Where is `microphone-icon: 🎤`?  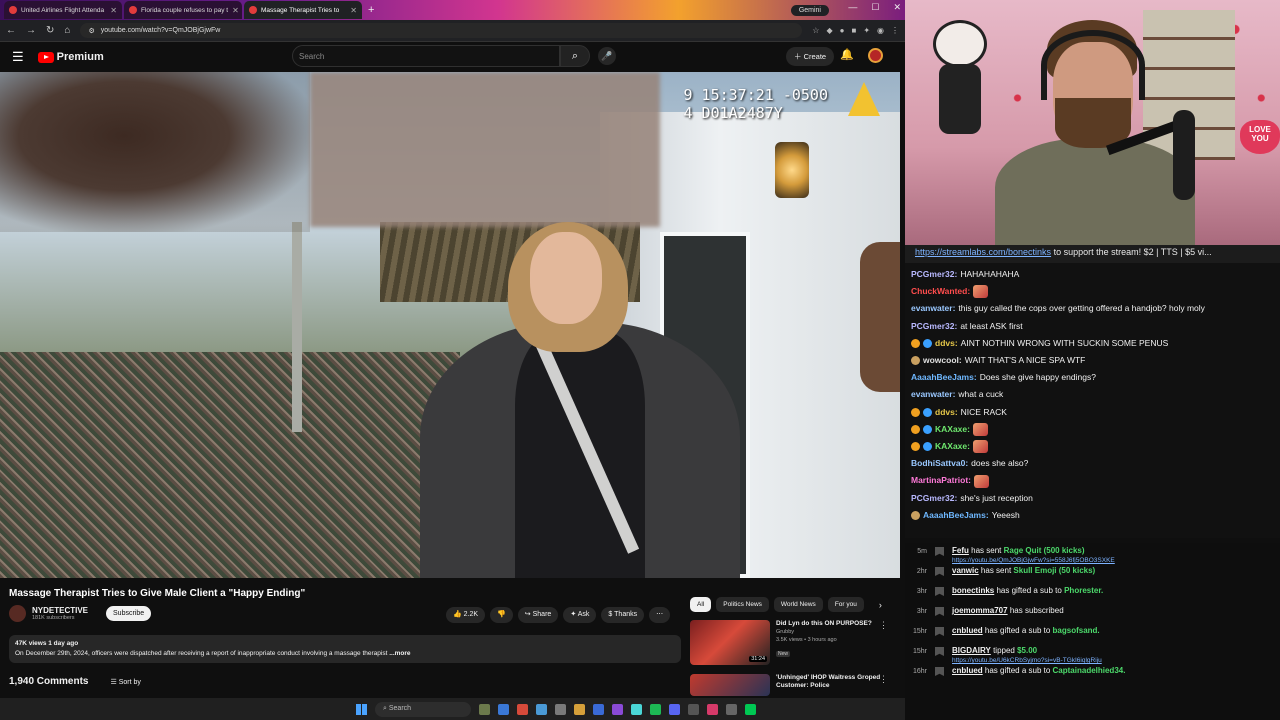 microphone-icon: 🎤 is located at coordinates (607, 56).